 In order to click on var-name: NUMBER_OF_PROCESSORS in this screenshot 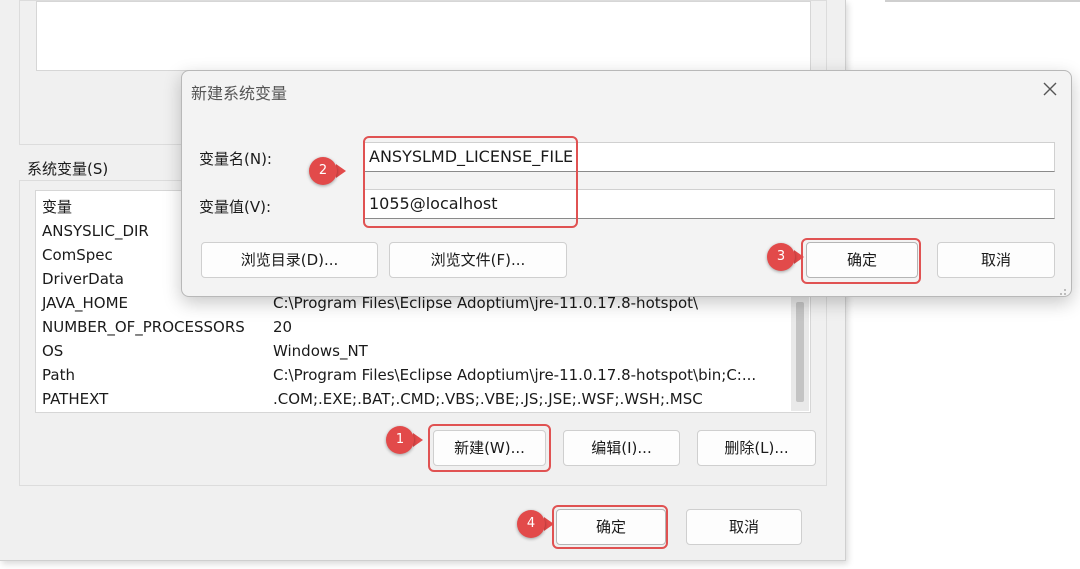, I will do `click(143, 327)`.